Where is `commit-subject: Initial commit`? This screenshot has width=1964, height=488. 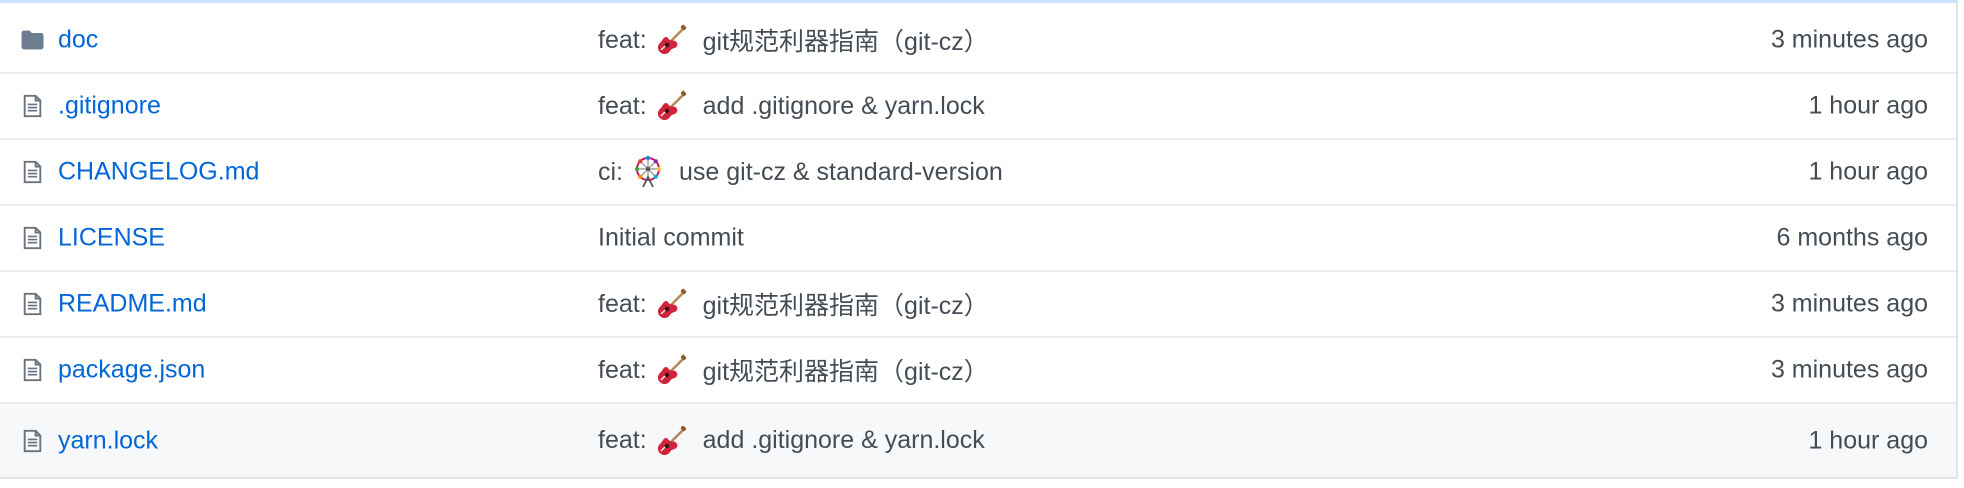 commit-subject: Initial commit is located at coordinates (671, 237).